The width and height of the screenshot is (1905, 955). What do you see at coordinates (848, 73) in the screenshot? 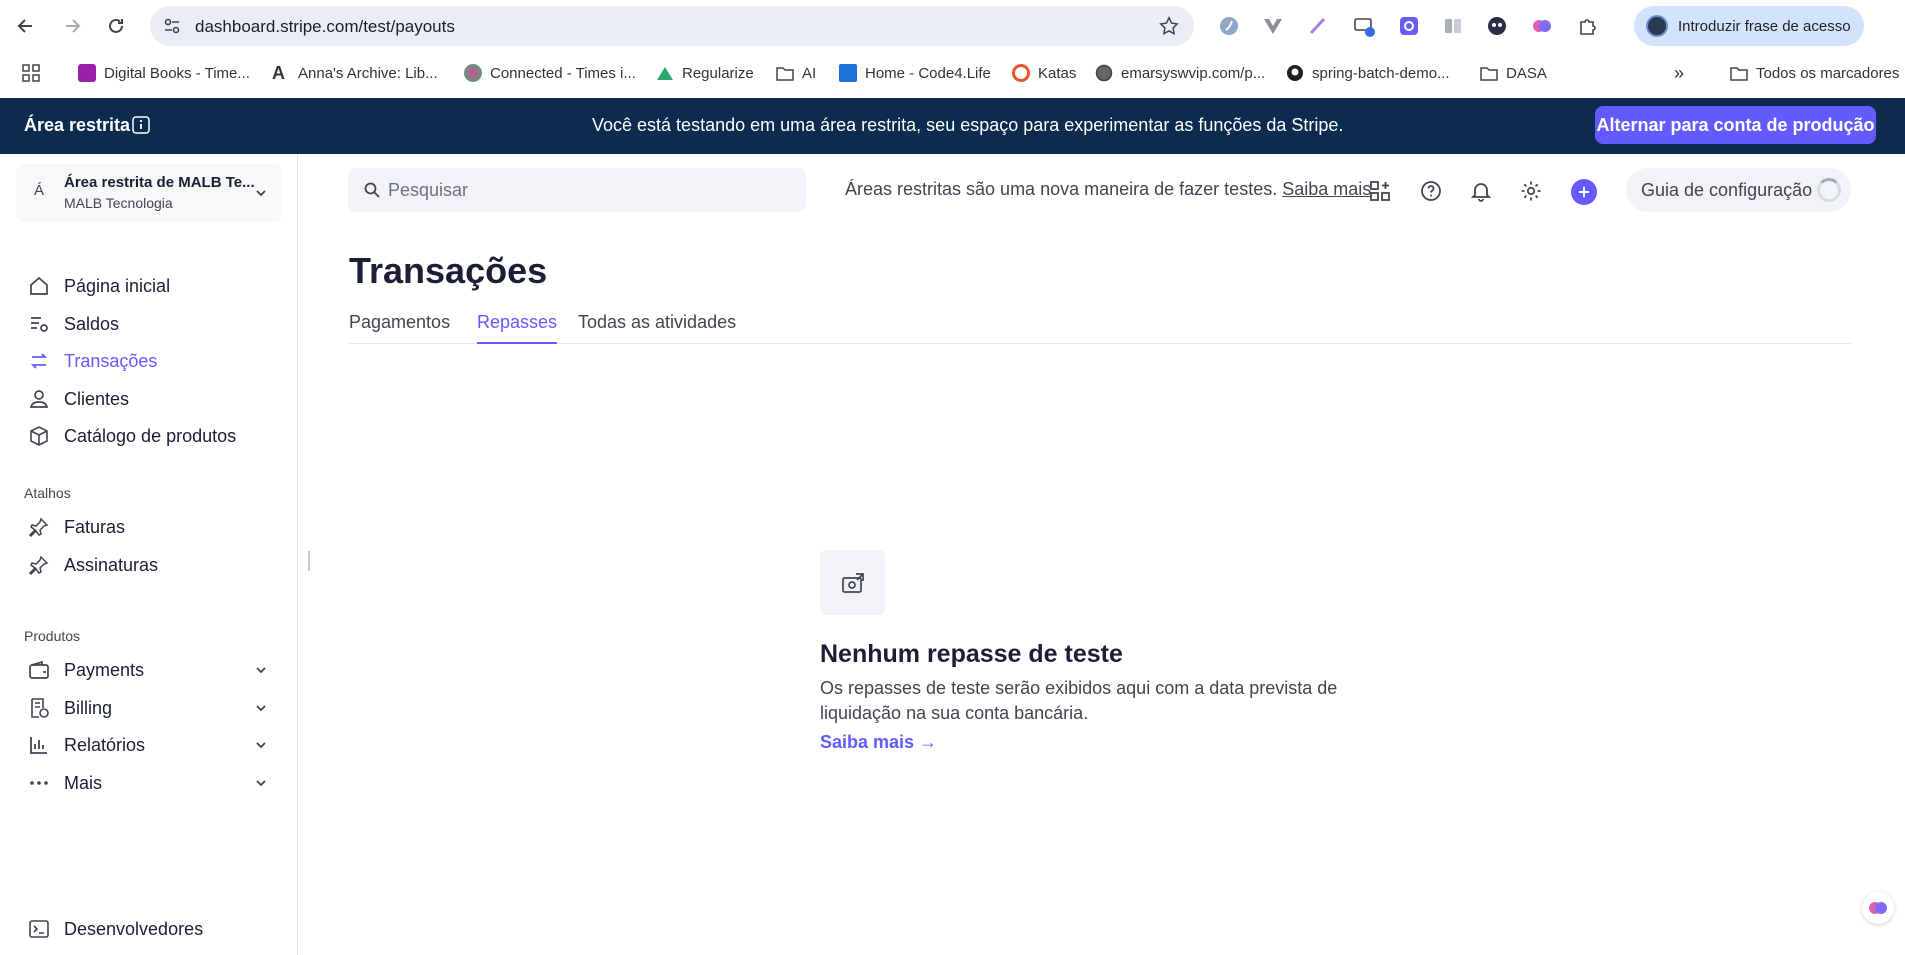
I see `code4life-icon` at bounding box center [848, 73].